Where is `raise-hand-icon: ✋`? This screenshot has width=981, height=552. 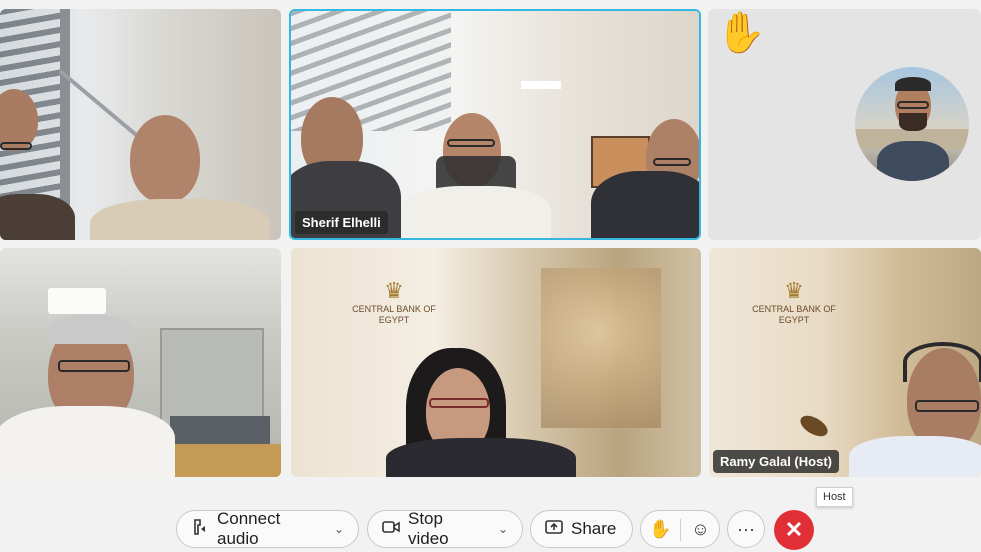
raise-hand-icon: ✋ is located at coordinates (660, 529).